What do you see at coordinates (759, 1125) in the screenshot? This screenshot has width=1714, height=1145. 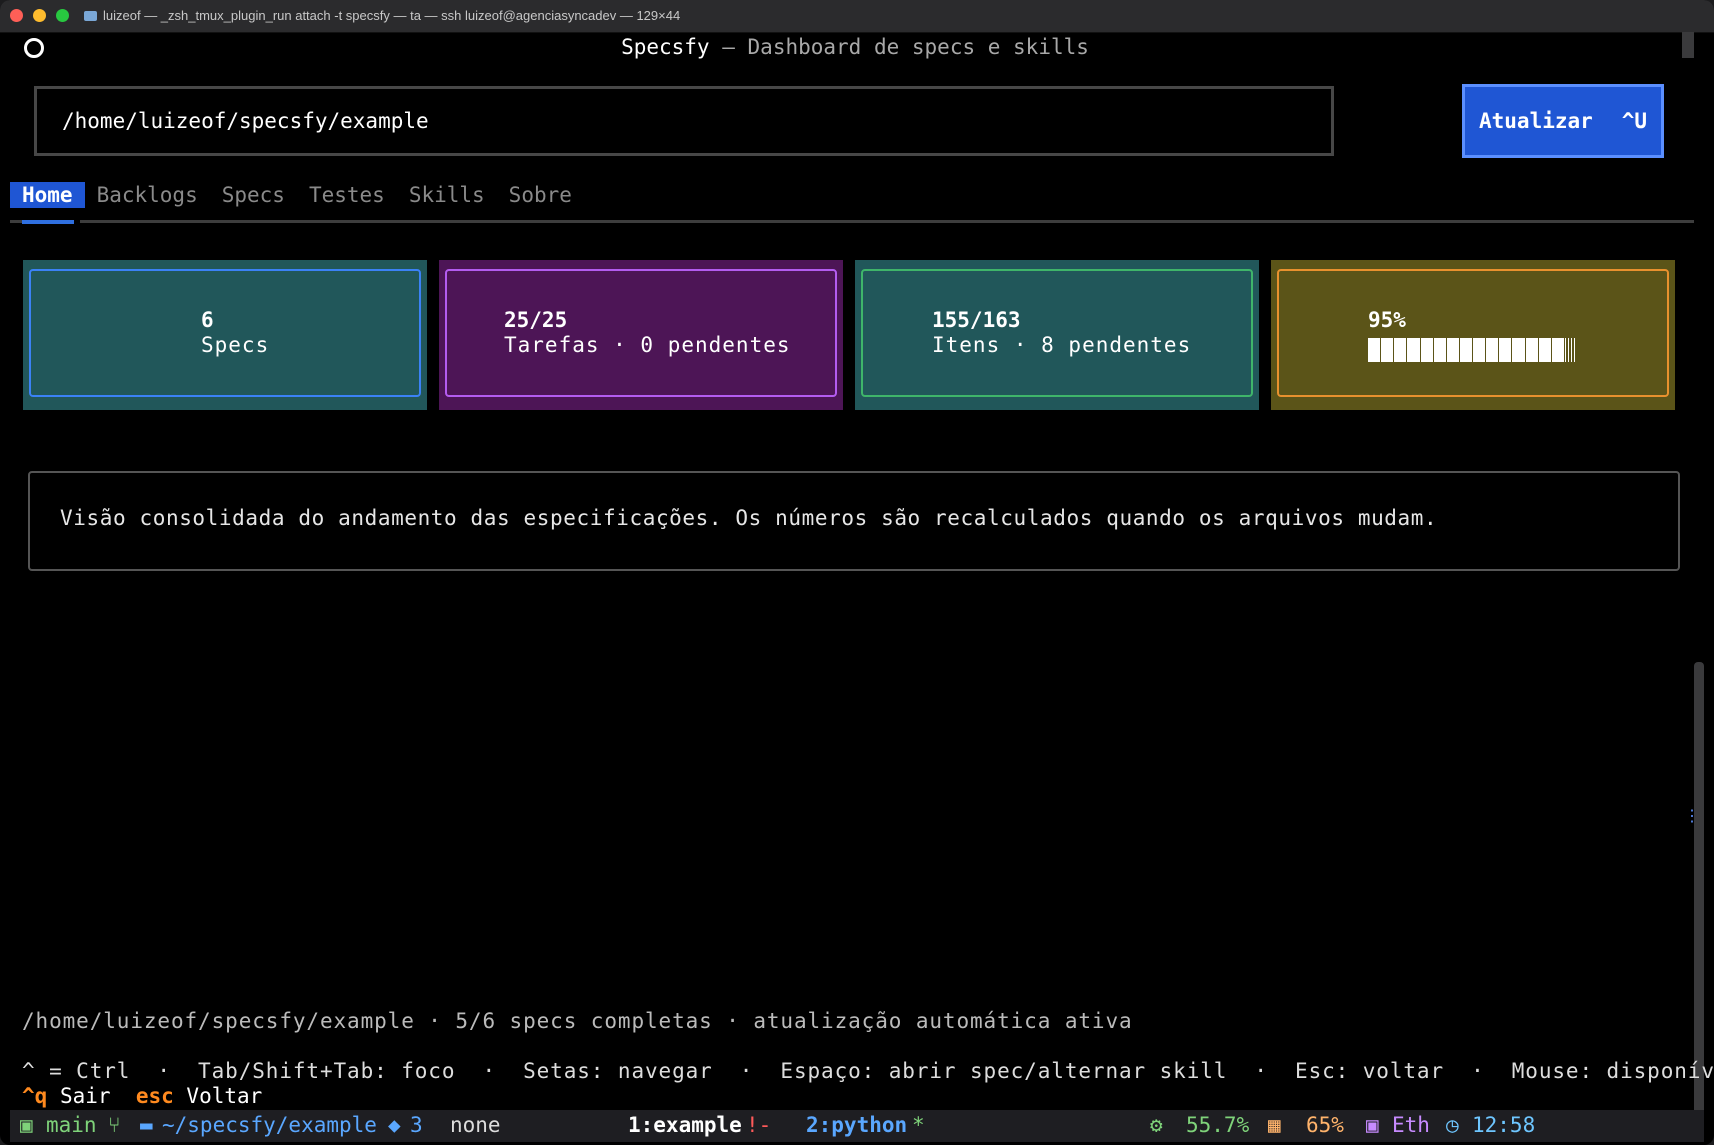 I see `tmux-window-1-flag: !-` at bounding box center [759, 1125].